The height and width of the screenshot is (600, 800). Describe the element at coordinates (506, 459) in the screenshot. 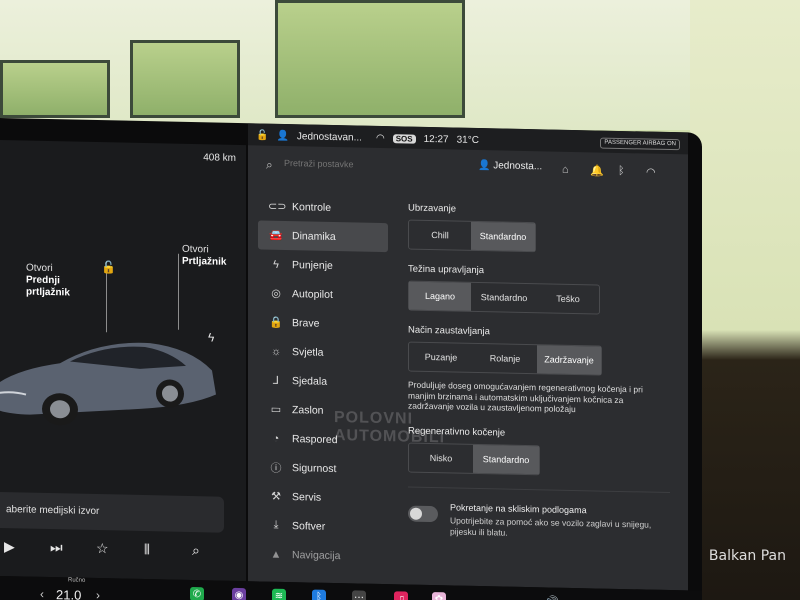

I see `regen-option-standard: Standardno` at that location.